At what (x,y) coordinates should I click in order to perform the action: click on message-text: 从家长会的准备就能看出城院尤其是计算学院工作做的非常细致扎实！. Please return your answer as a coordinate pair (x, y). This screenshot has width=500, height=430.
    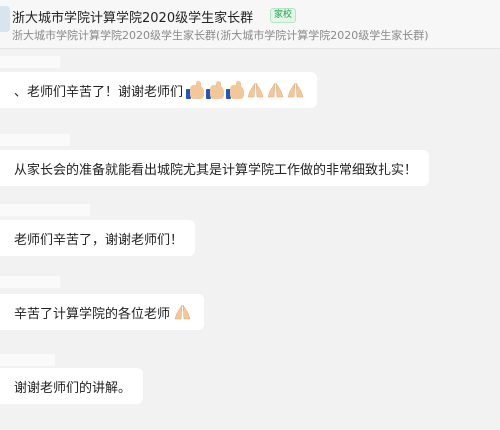
    Looking at the image, I should click on (216, 170).